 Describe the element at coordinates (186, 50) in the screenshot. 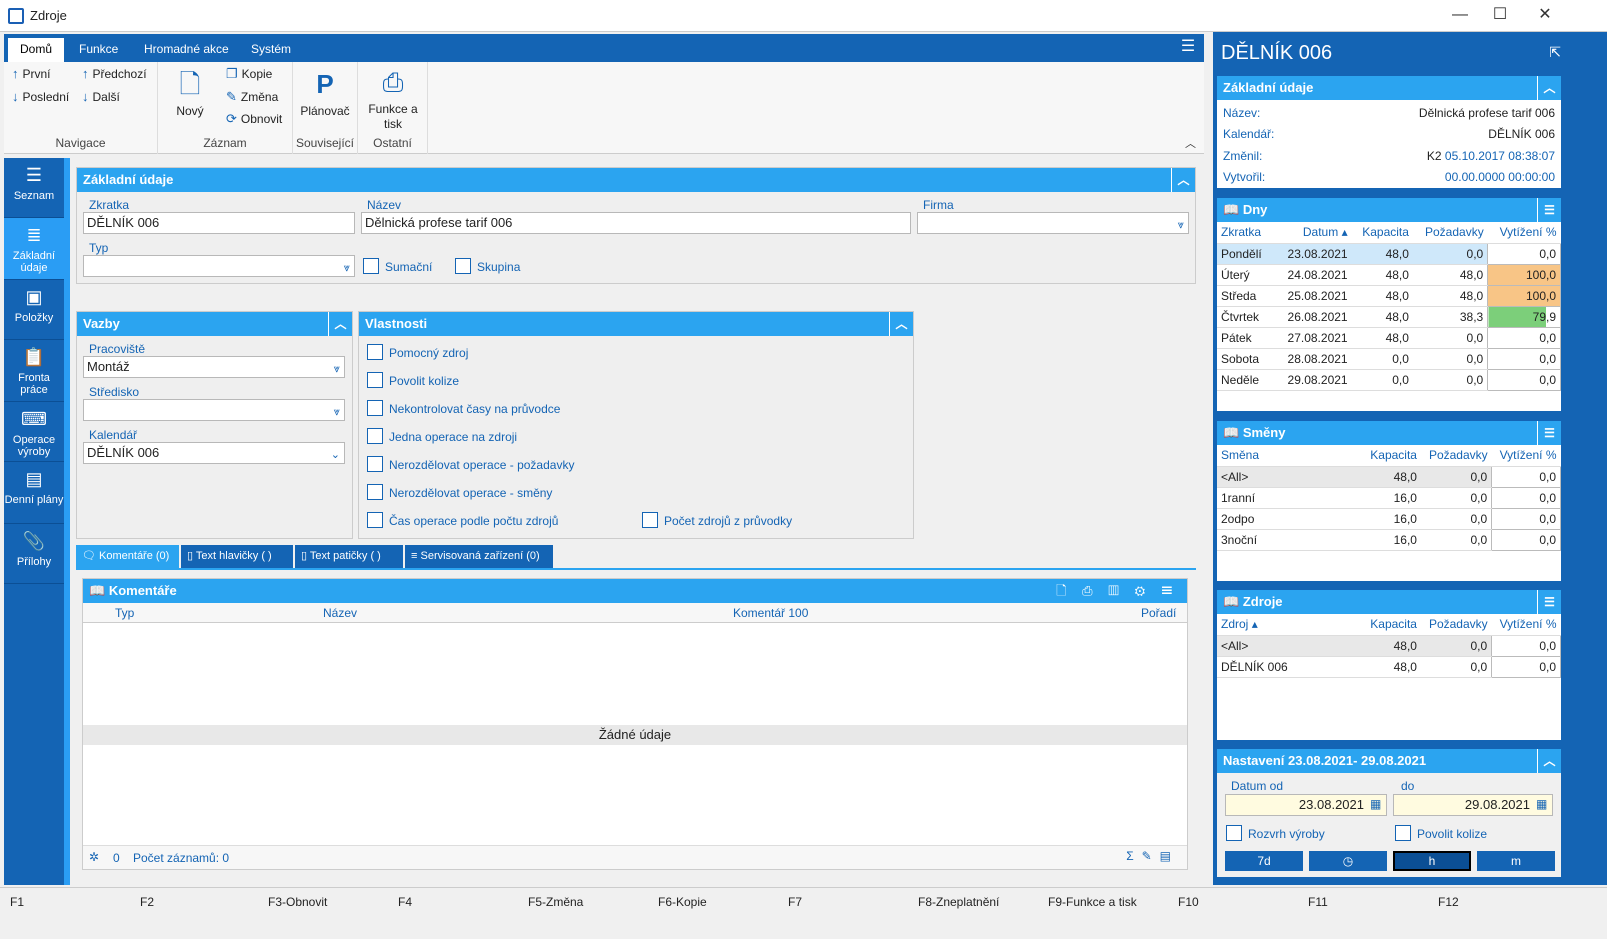

I see `tab-hromadne-akce: Hromadné akce` at that location.